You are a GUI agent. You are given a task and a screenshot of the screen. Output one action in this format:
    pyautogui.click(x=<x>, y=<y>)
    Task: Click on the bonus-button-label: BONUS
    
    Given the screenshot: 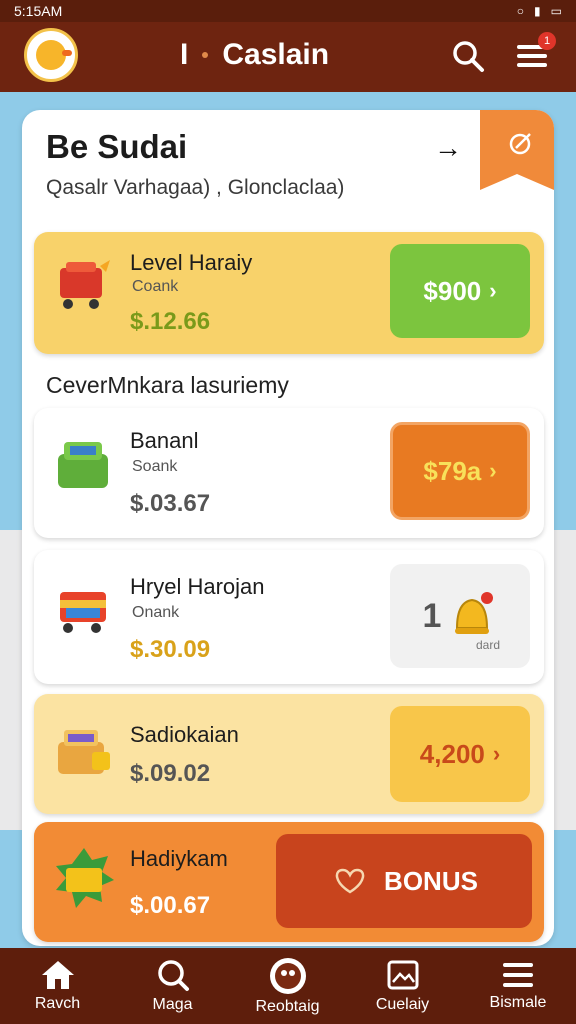 What is the action you would take?
    pyautogui.click(x=431, y=880)
    